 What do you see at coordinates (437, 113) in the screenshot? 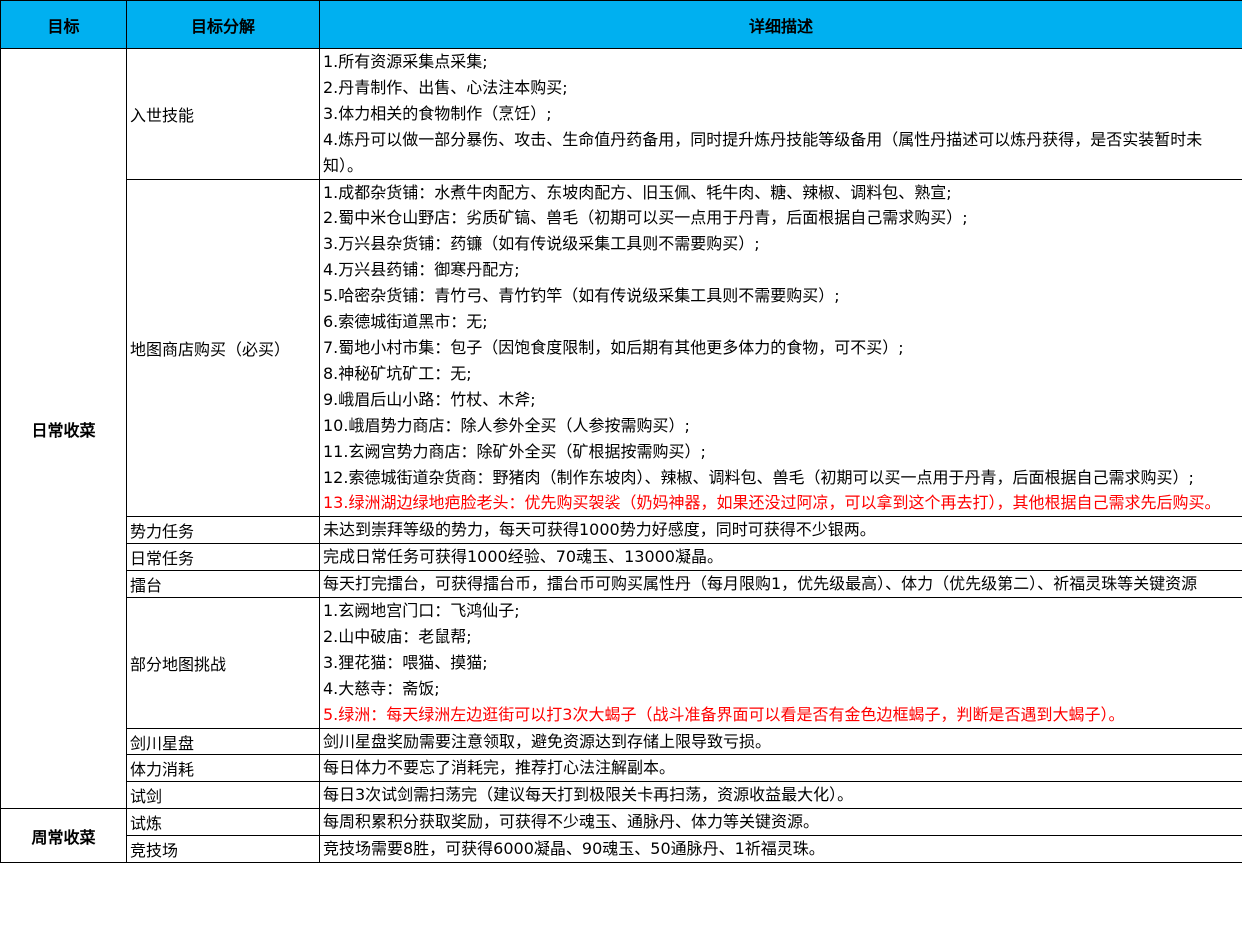
I see `description-line: 3.体力相关的食物制作（烹饪）;` at bounding box center [437, 113].